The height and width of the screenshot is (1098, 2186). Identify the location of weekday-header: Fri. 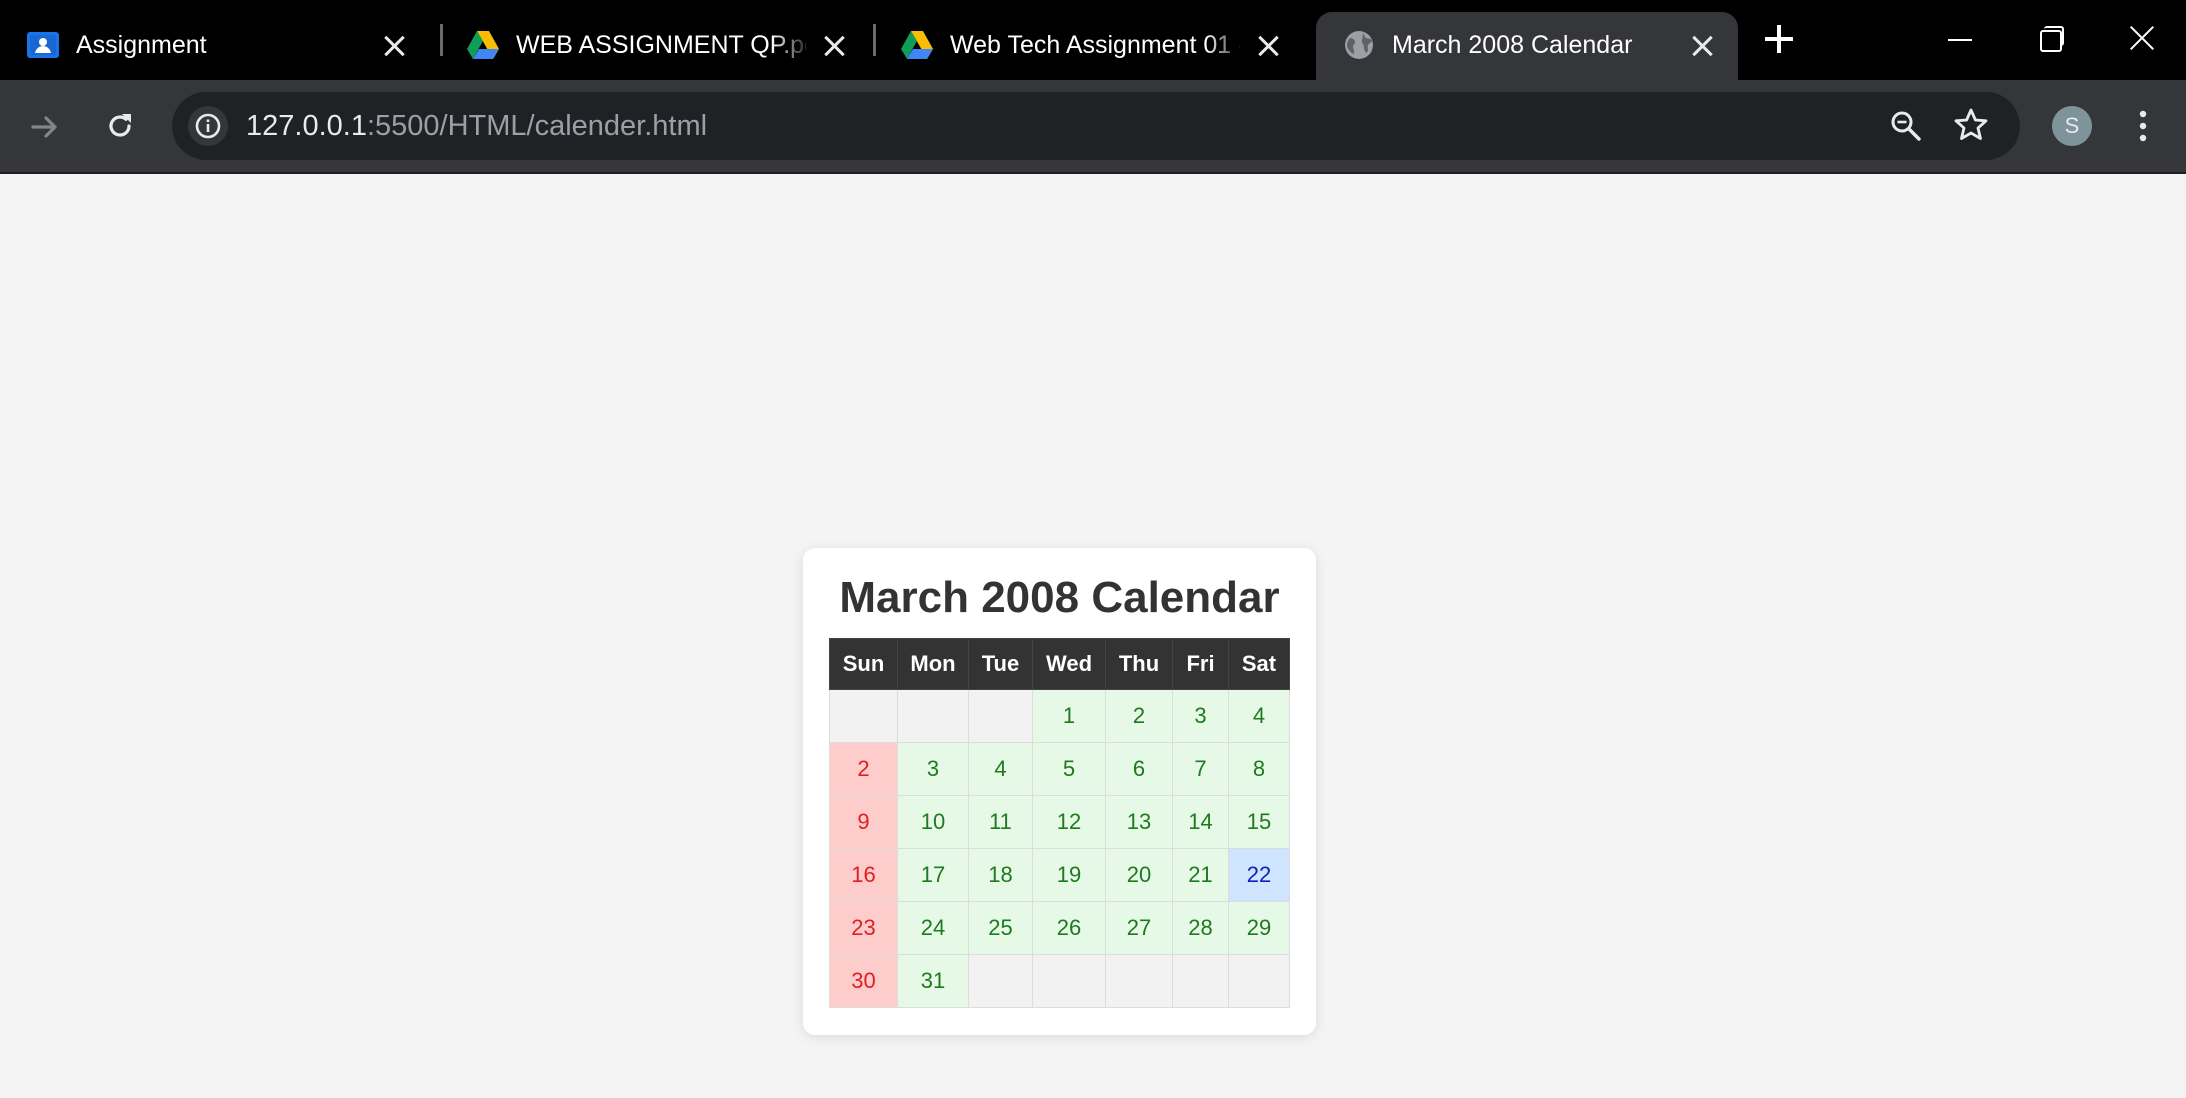
(1200, 664).